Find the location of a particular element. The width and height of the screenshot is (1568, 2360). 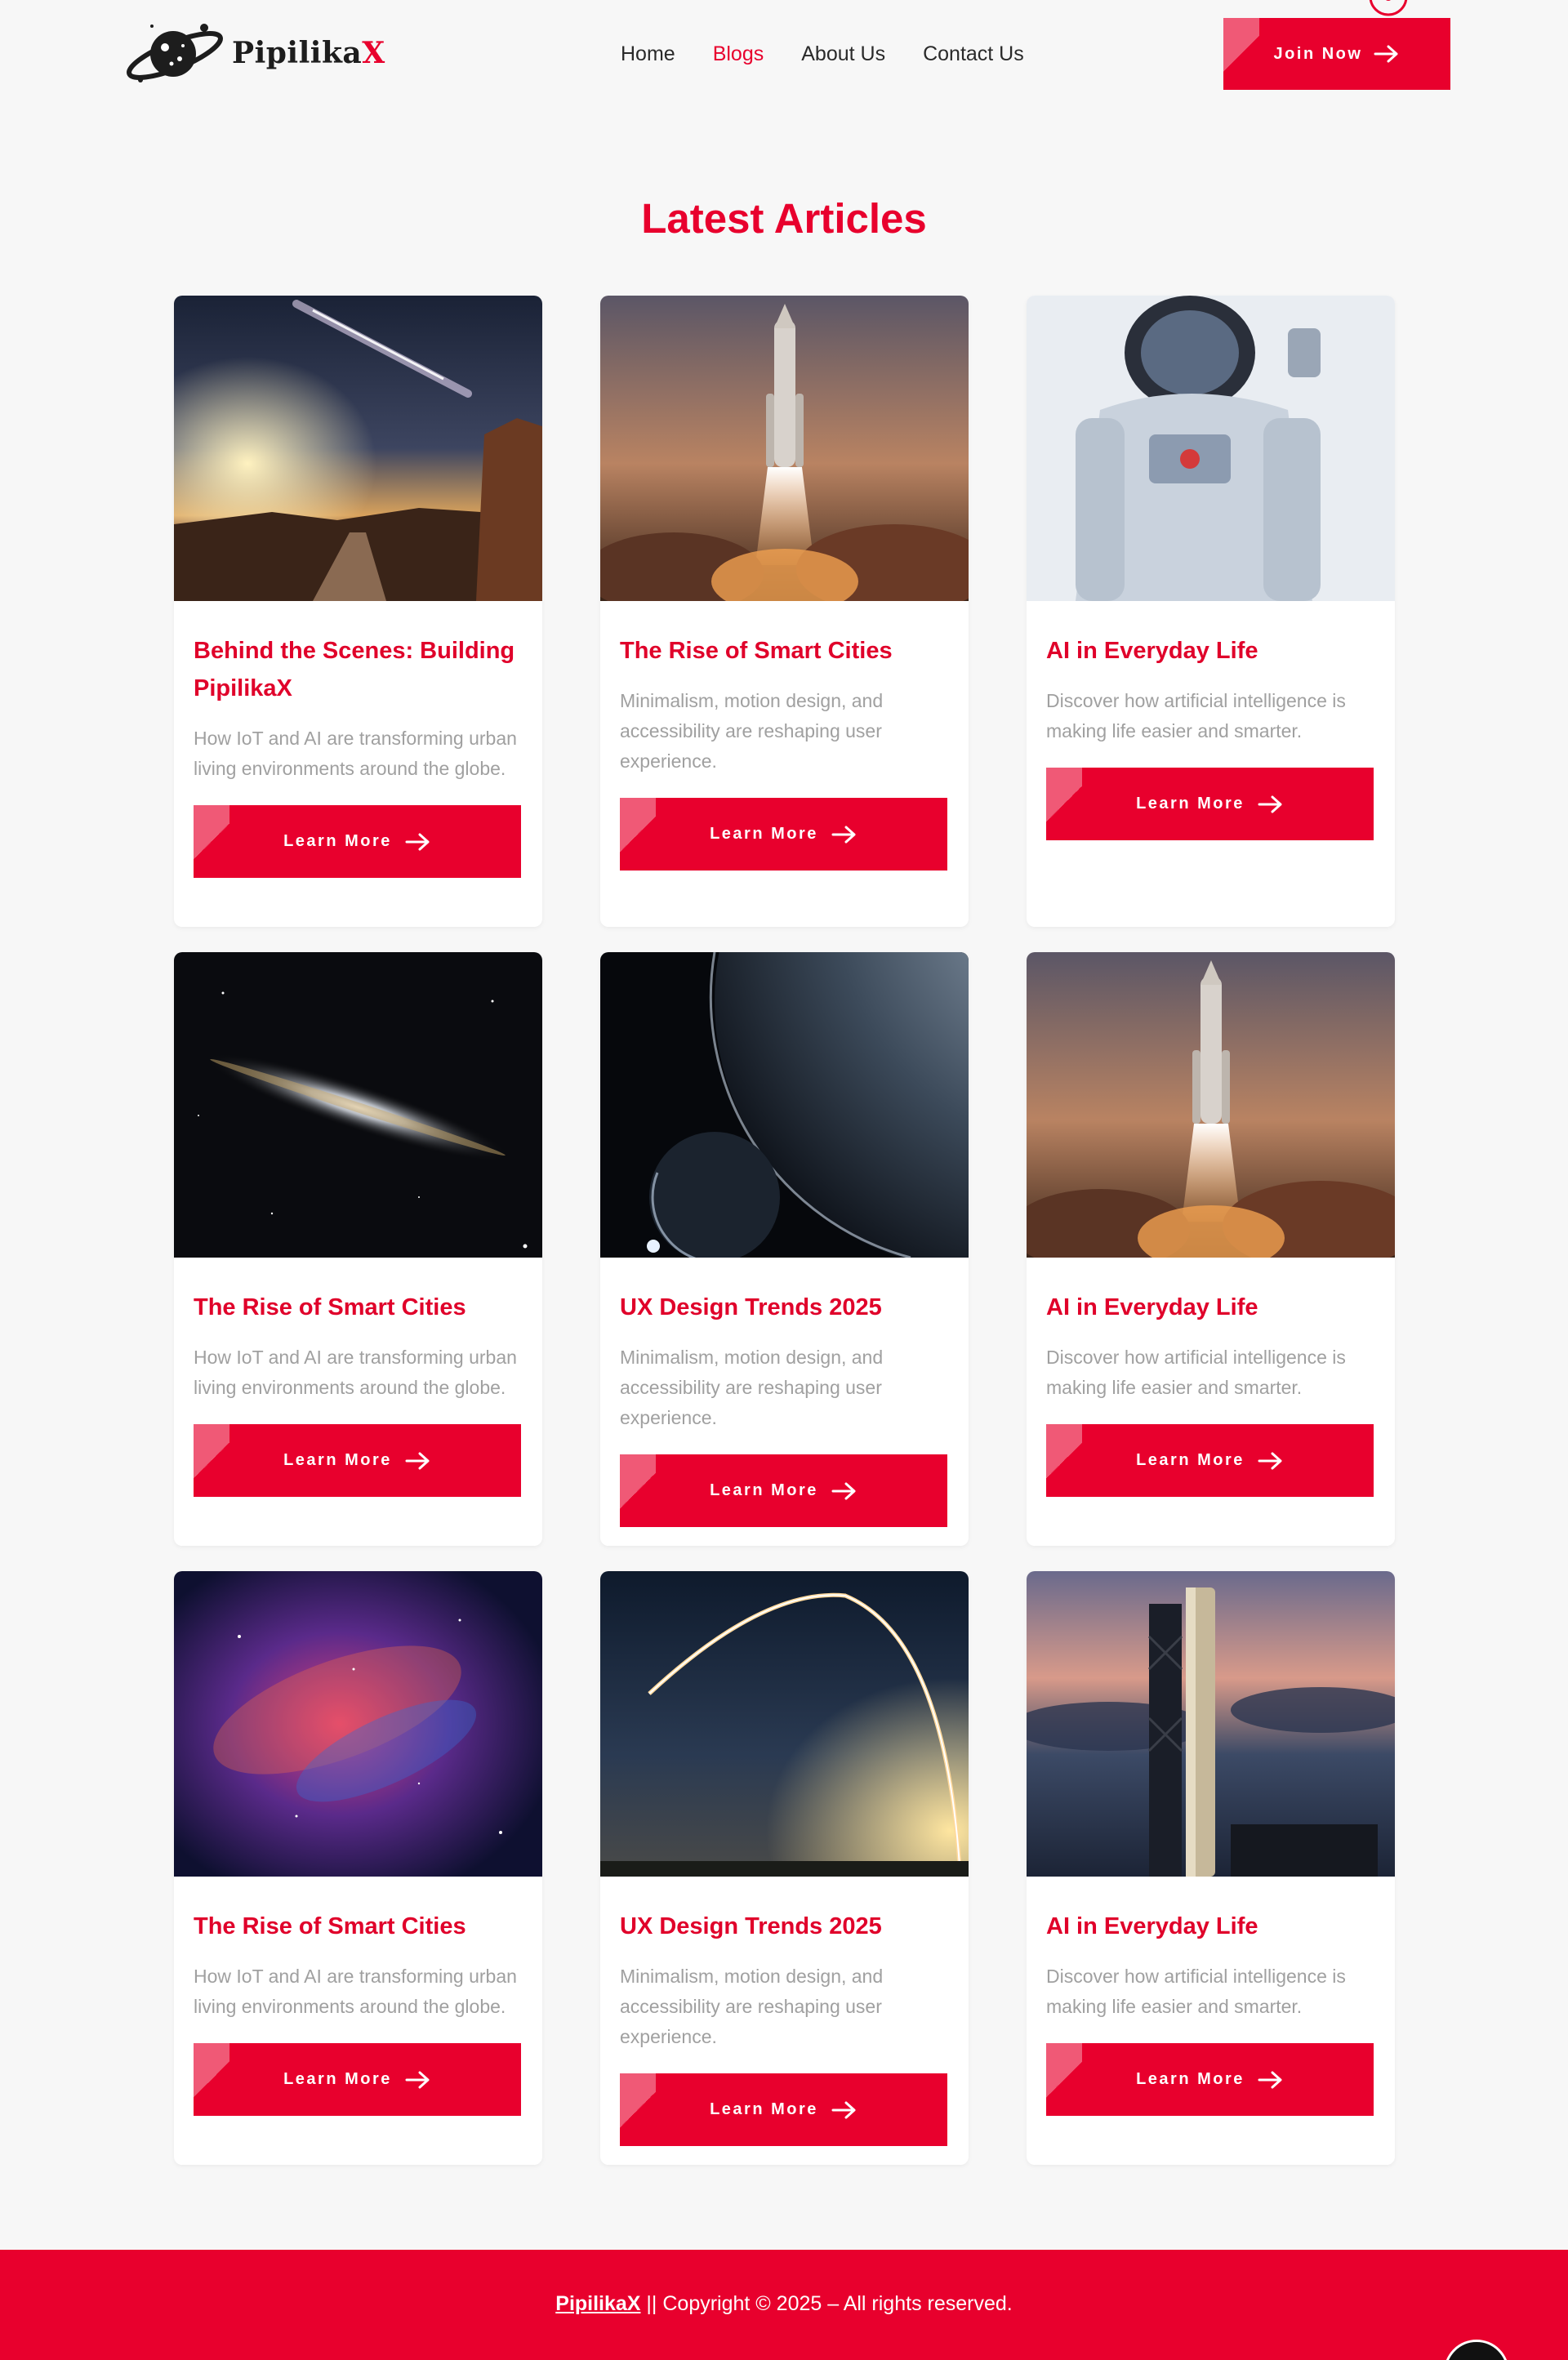

desert-milky-way-image is located at coordinates (358, 449).